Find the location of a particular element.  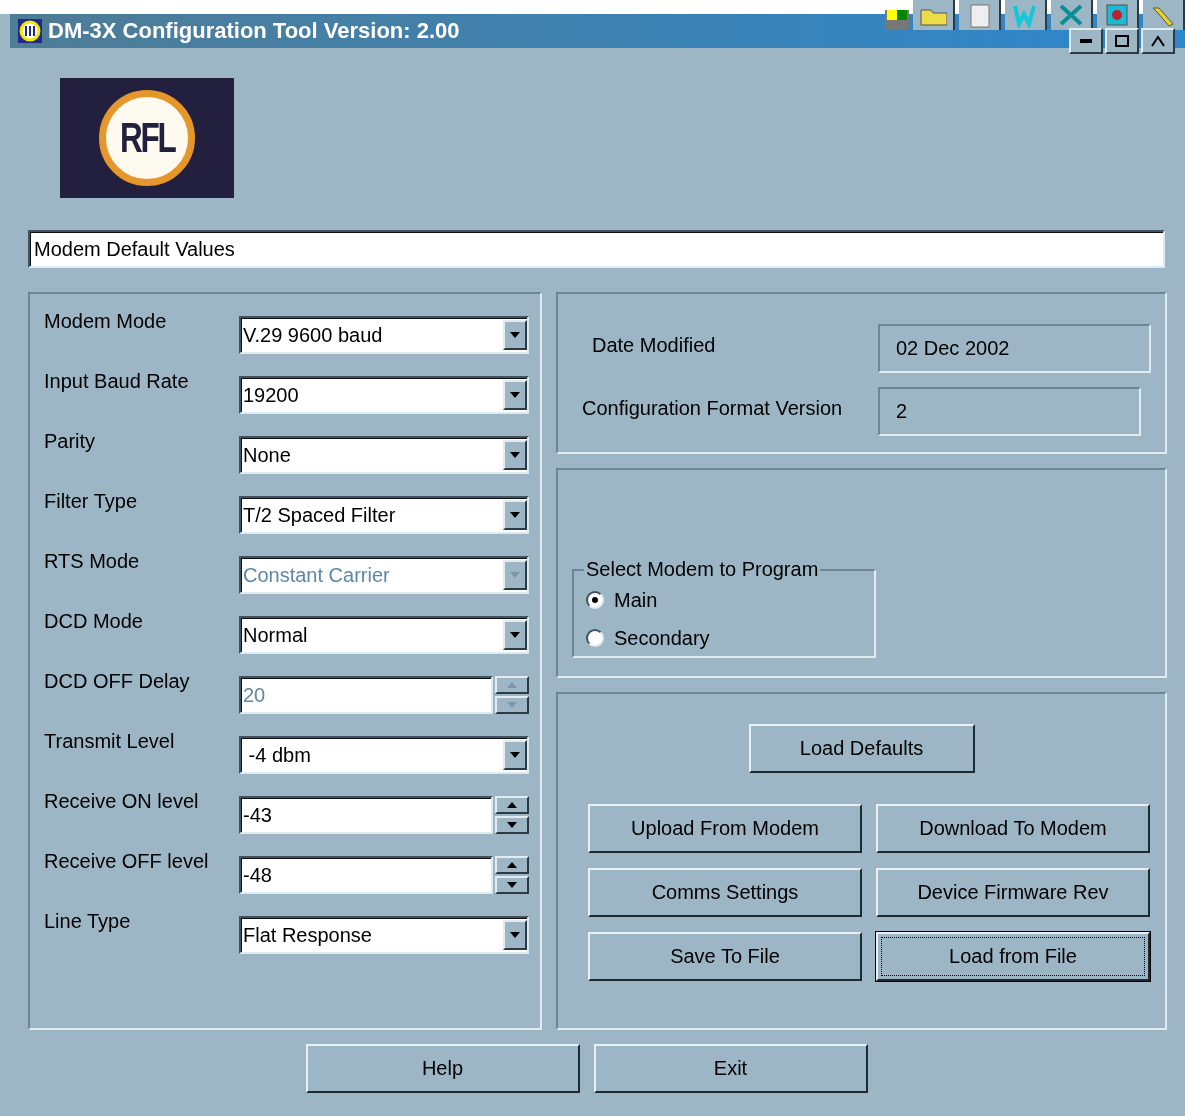

action-button: Download To Modem is located at coordinates (1013, 828).